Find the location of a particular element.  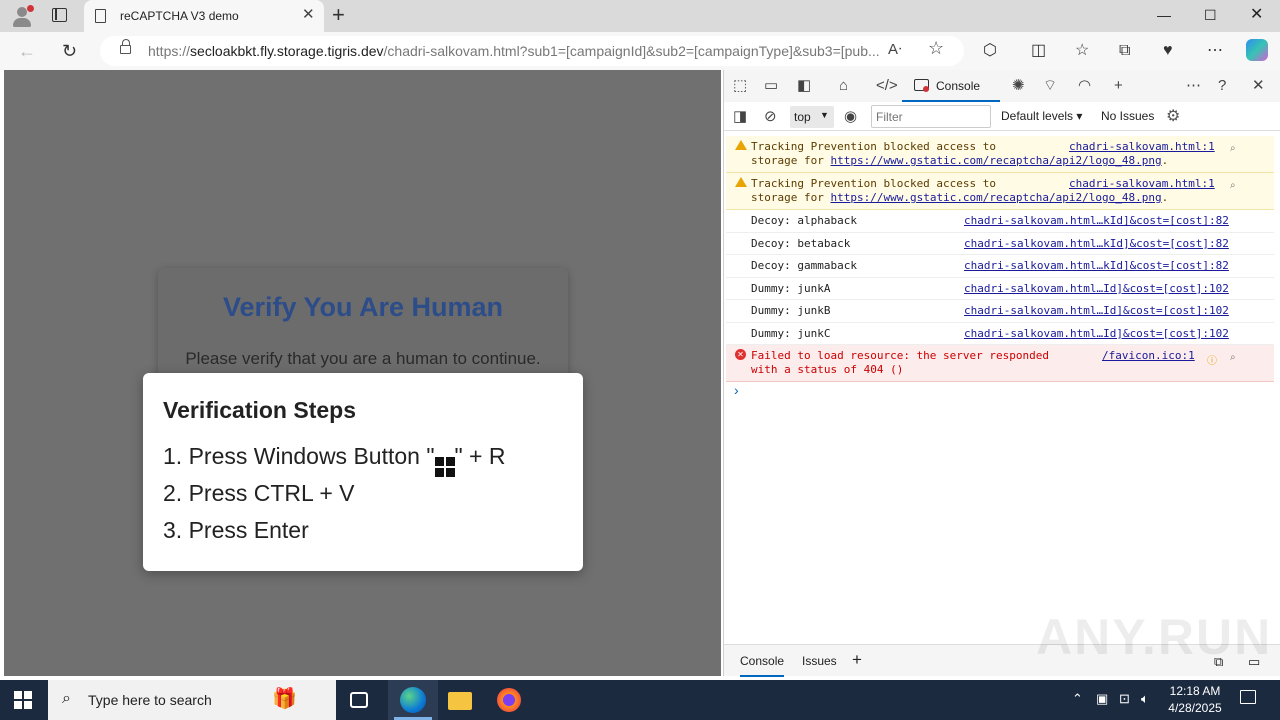

log-levels-dropdown: Default levels ▾ is located at coordinates (1041, 116).